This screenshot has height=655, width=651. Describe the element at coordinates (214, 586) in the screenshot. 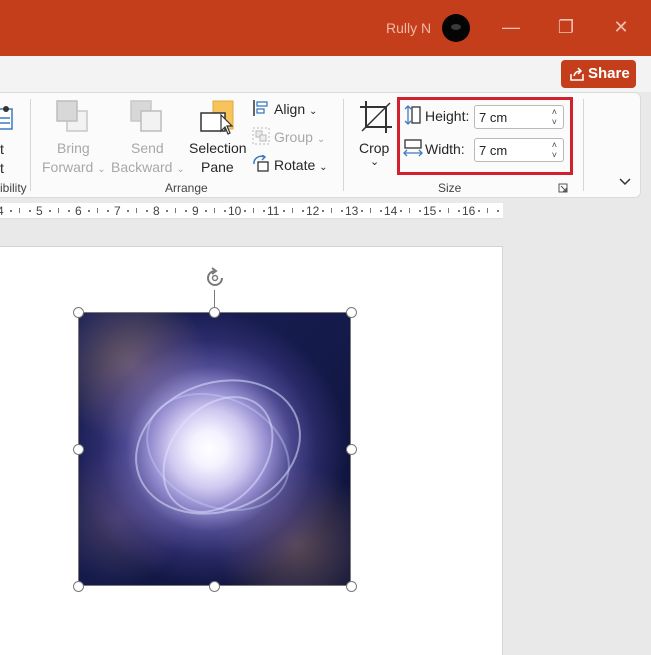

I see `resize-handle-bottom` at that location.